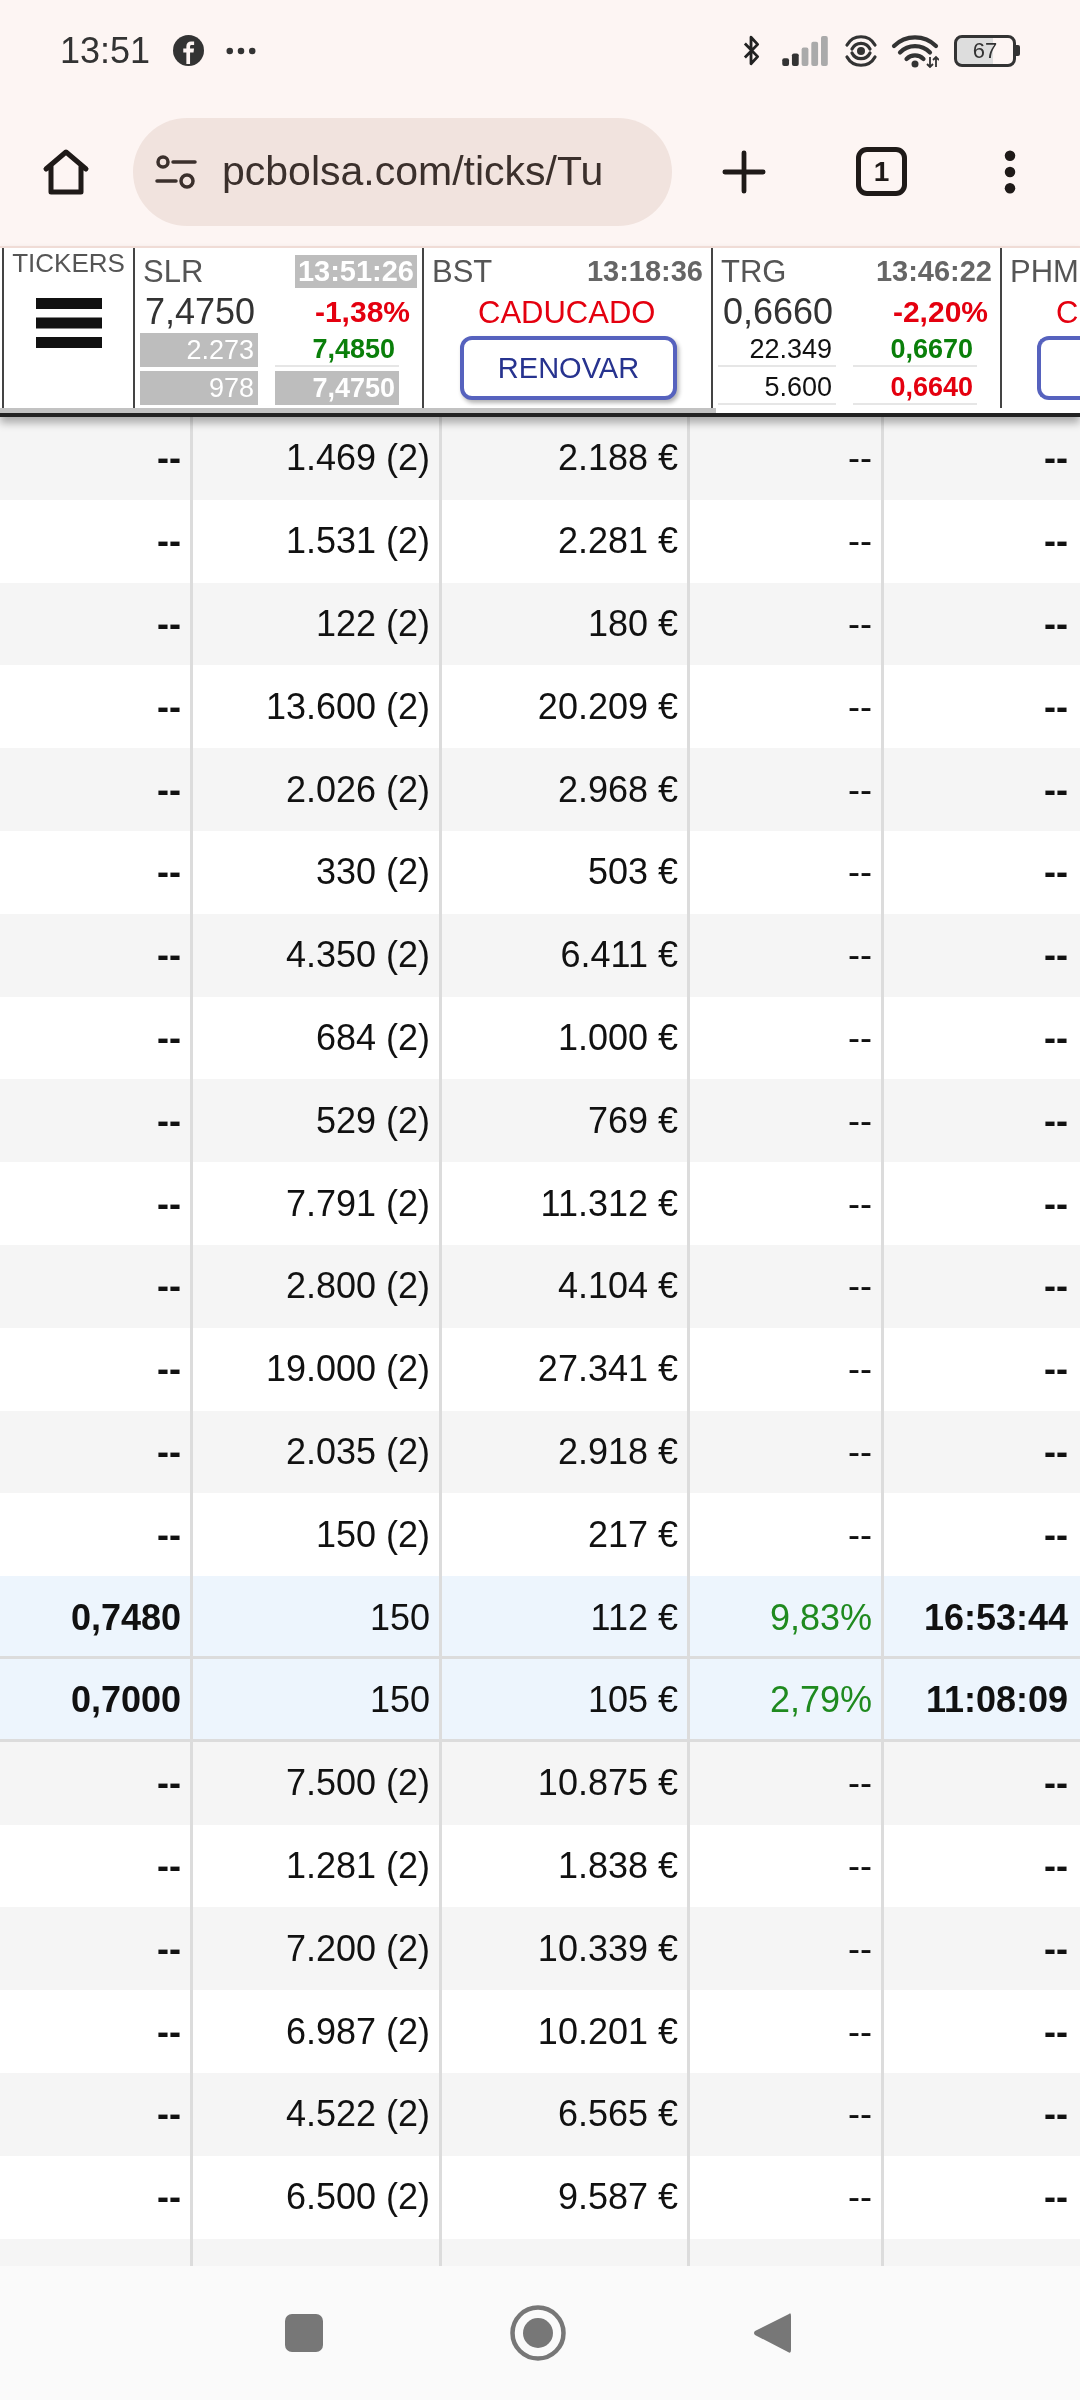 The width and height of the screenshot is (1080, 2400). I want to click on ask-volume: 5.600, so click(777, 388).